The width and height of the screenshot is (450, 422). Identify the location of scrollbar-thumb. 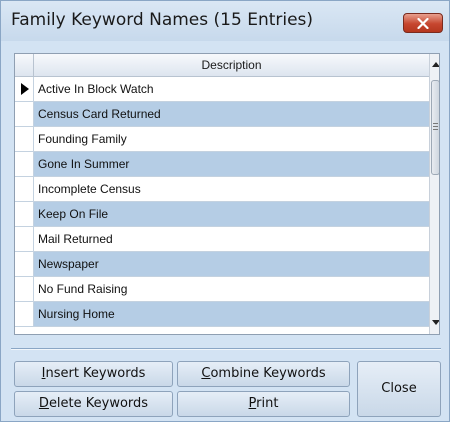
(435, 127).